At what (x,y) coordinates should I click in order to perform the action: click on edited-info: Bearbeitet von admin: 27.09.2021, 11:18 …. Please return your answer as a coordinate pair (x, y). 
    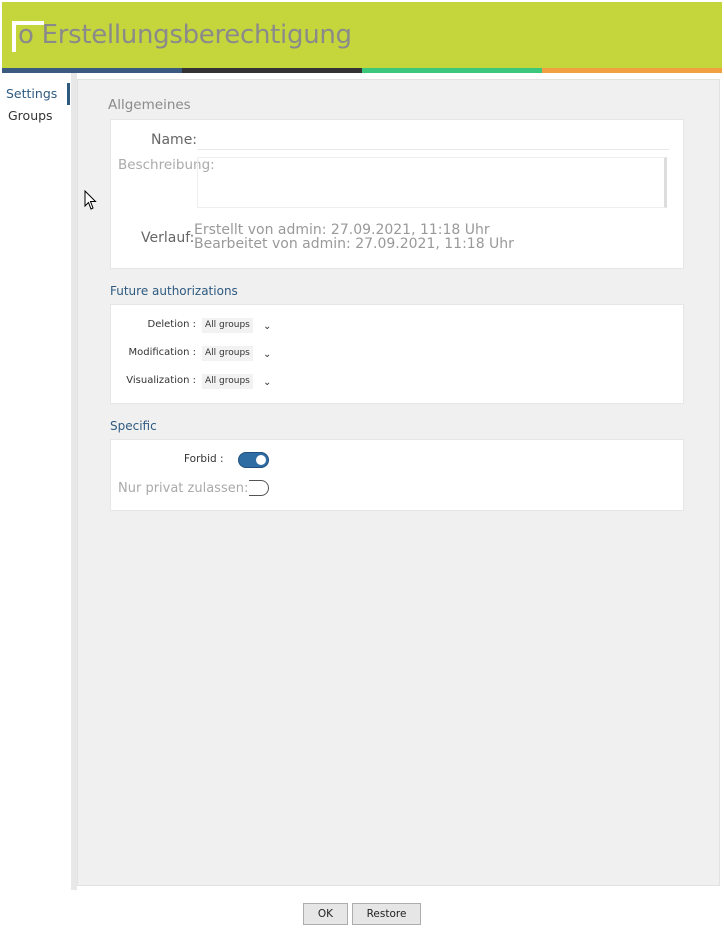
    Looking at the image, I should click on (354, 244).